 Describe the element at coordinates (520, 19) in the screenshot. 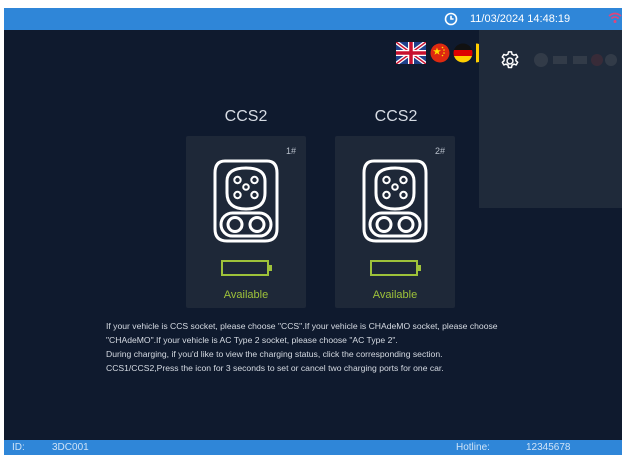

I see `datetime: 11/03/2024 14:48:19` at that location.